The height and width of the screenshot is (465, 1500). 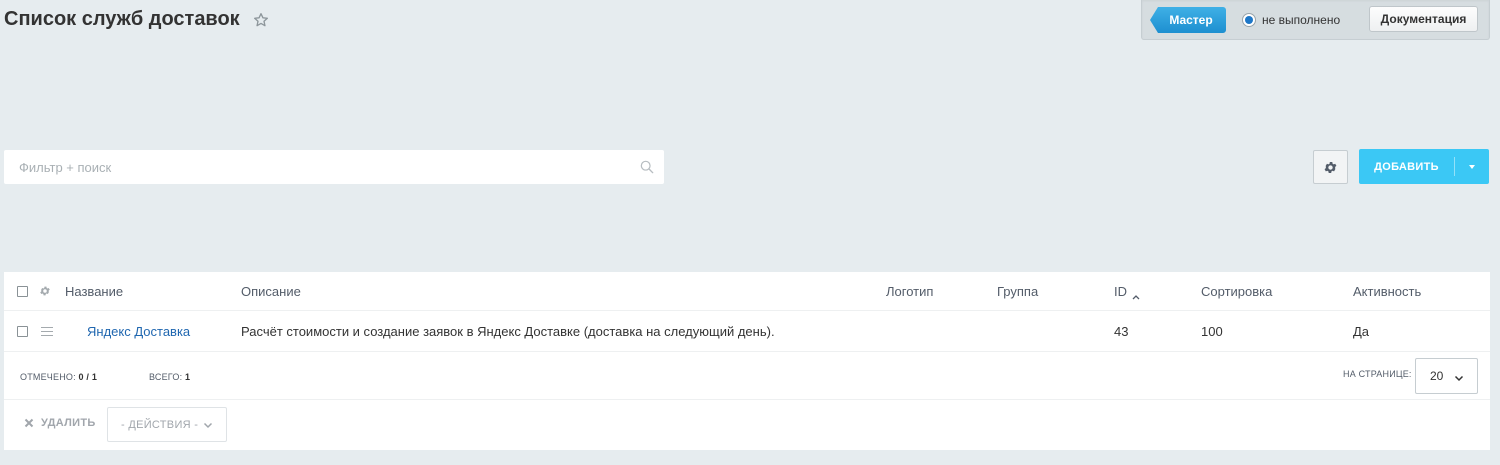 I want to click on row-name: Яндекс Доставка, so click(x=138, y=331).